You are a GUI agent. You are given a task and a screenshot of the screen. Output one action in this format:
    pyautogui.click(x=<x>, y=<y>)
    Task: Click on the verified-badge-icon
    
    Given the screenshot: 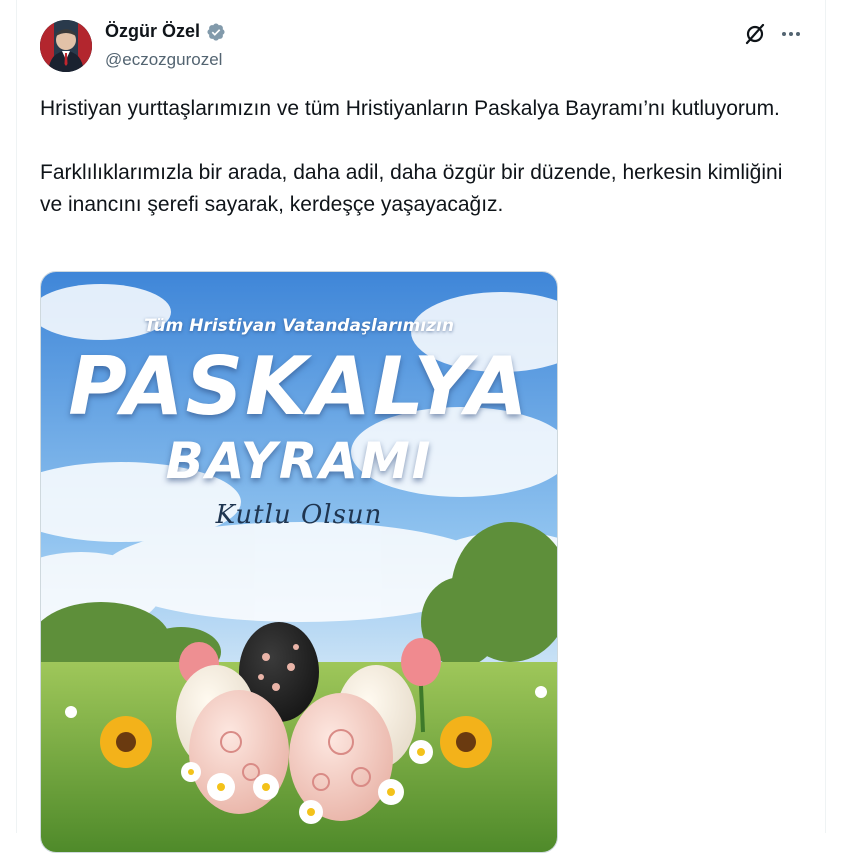 What is the action you would take?
    pyautogui.click(x=216, y=32)
    